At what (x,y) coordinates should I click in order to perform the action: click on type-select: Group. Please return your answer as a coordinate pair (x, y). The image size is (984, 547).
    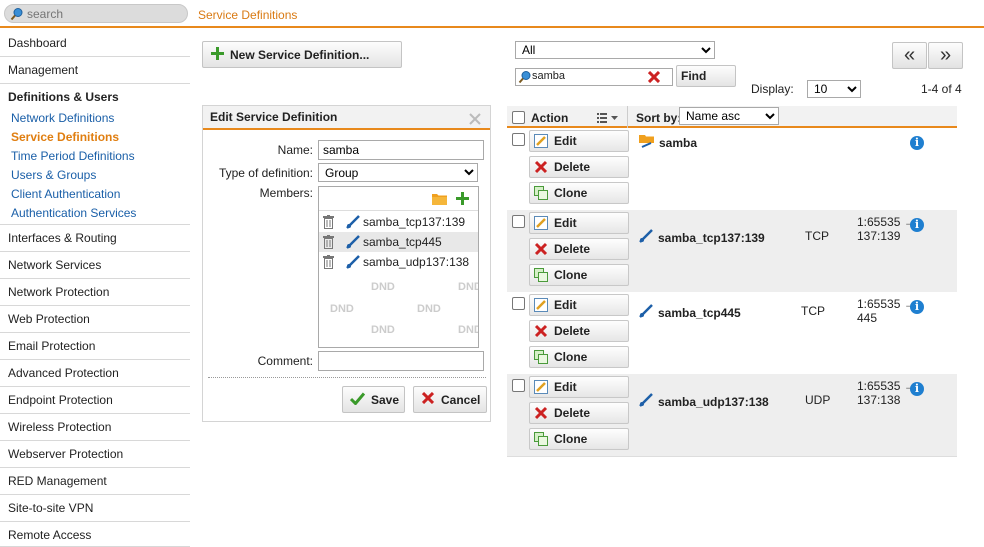
    Looking at the image, I should click on (398, 172).